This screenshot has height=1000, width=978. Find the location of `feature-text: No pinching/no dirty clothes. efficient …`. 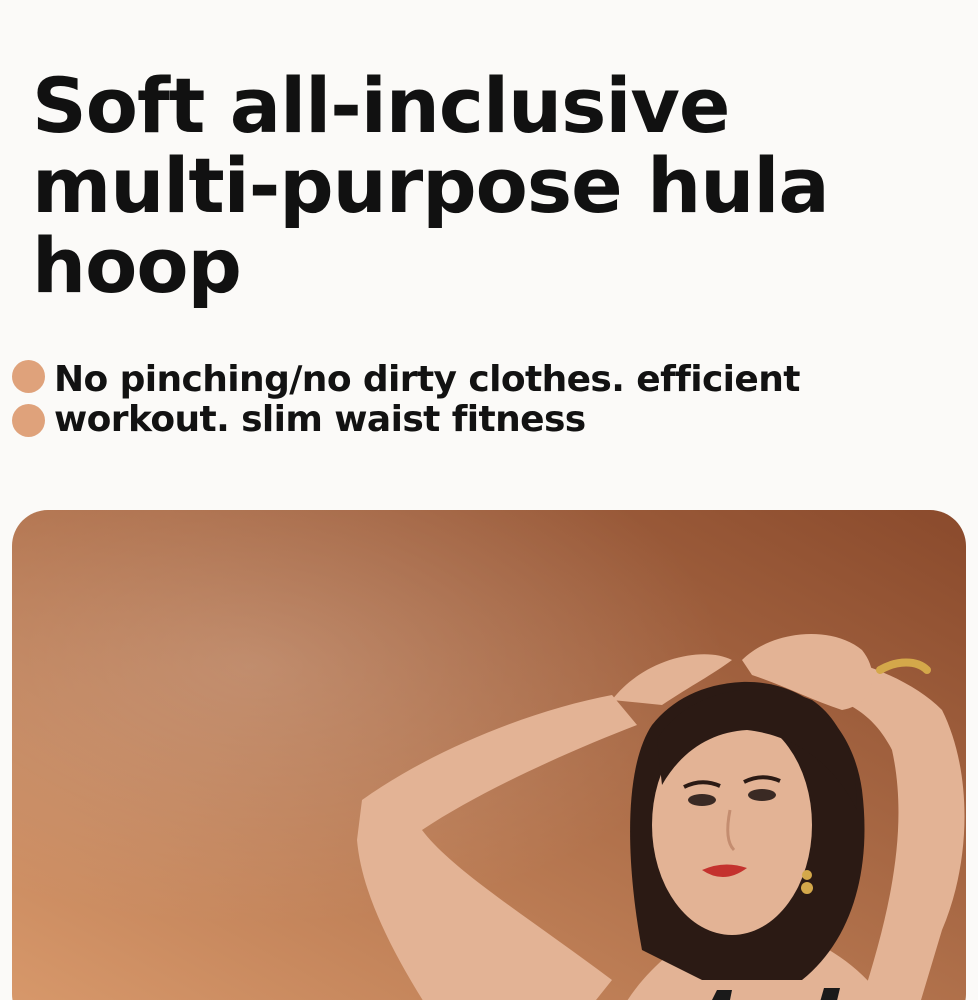

feature-text: No pinching/no dirty clothes. efficient … is located at coordinates (427, 399).